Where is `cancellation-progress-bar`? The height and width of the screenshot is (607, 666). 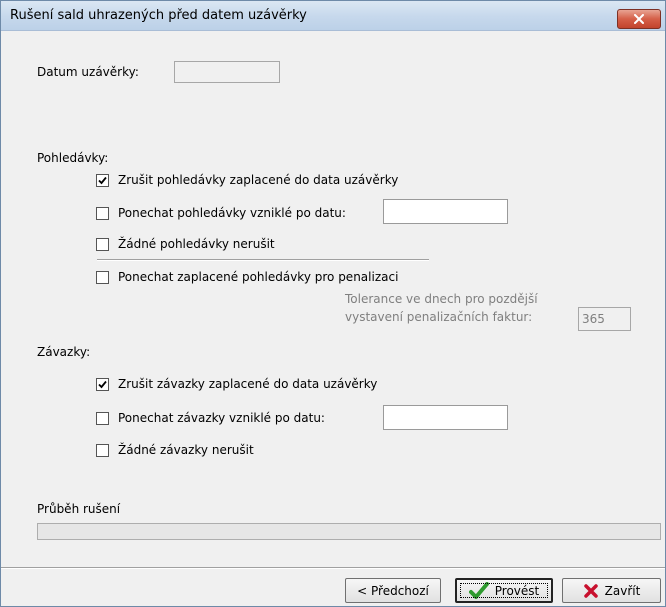
cancellation-progress-bar is located at coordinates (349, 531).